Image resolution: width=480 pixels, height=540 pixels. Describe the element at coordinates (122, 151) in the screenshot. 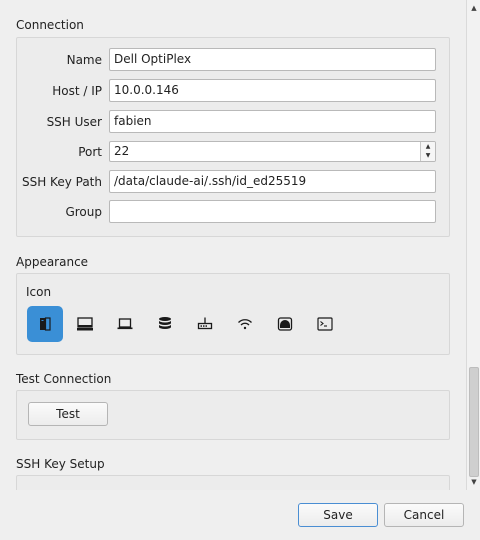

I see `port-value: 22` at that location.